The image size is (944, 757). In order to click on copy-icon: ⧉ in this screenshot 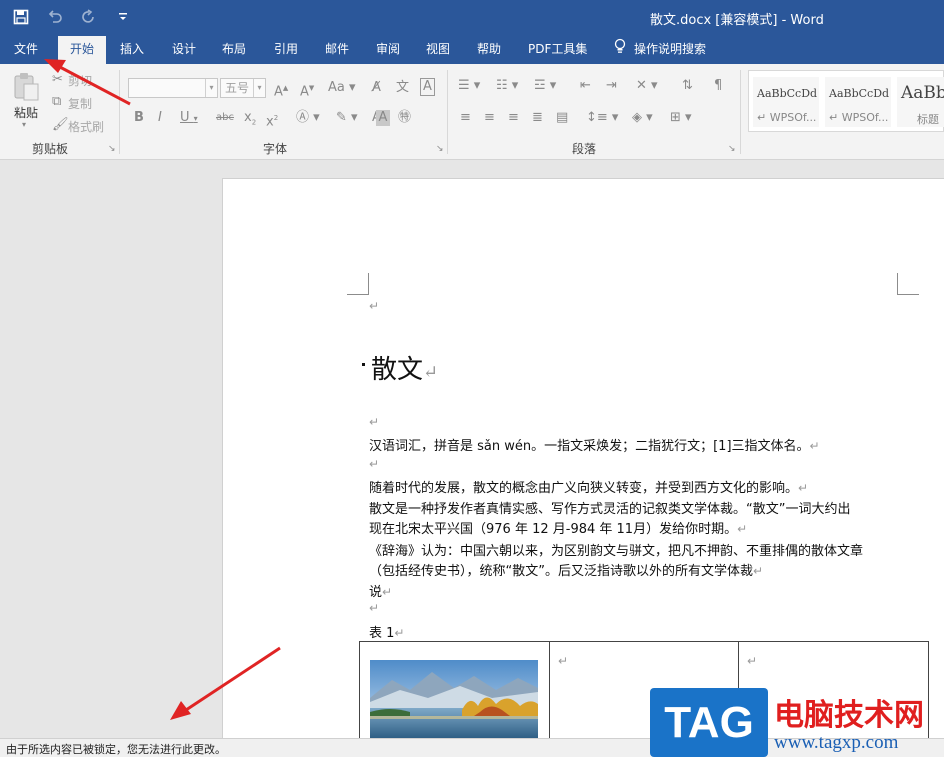, I will do `click(57, 101)`.